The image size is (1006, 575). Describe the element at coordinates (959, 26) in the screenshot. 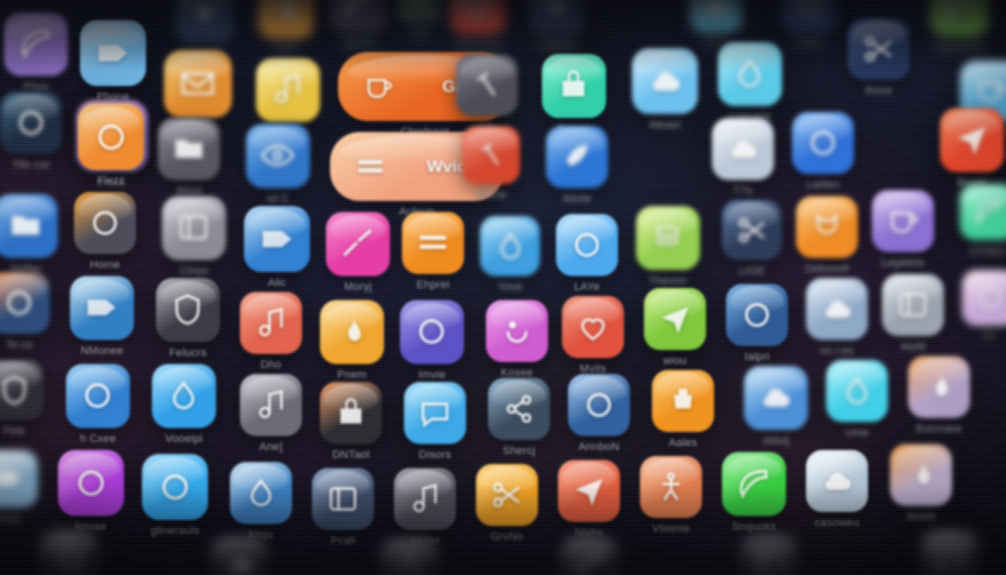

I see `app-icon-cell: Jeyallonin` at that location.